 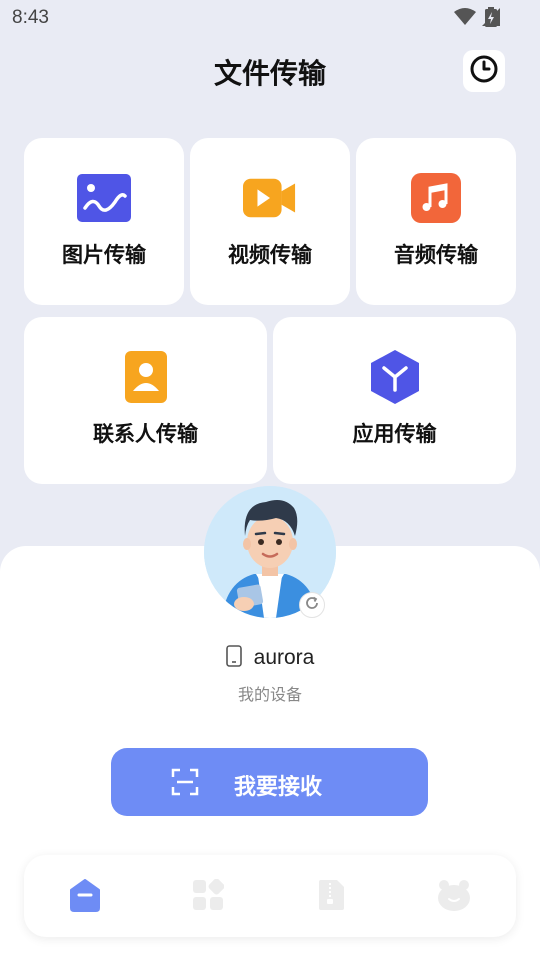 I want to click on card-video-transfer: 视频传输, so click(x=270, y=221).